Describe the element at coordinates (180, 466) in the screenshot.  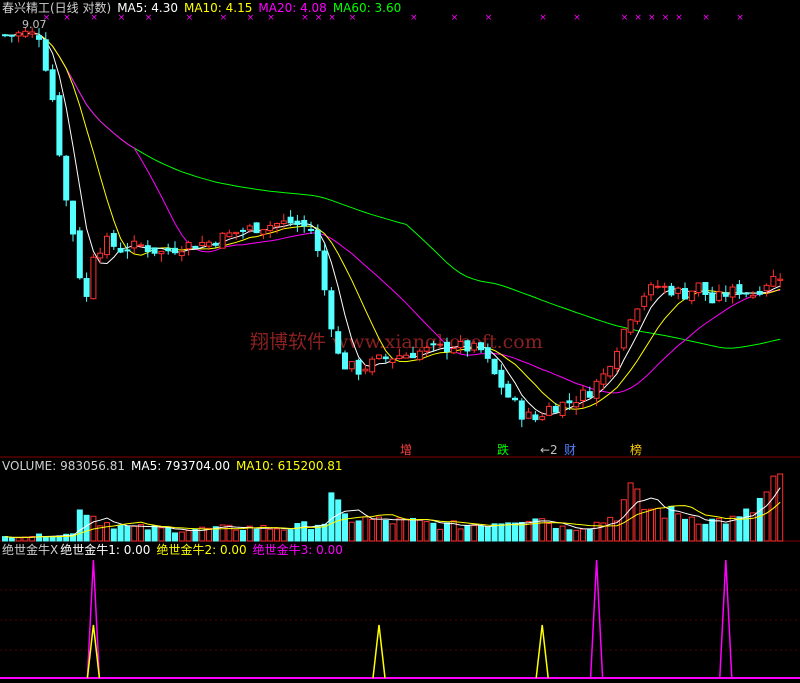
I see `vol-ma5-value: MA5: 793704.00` at that location.